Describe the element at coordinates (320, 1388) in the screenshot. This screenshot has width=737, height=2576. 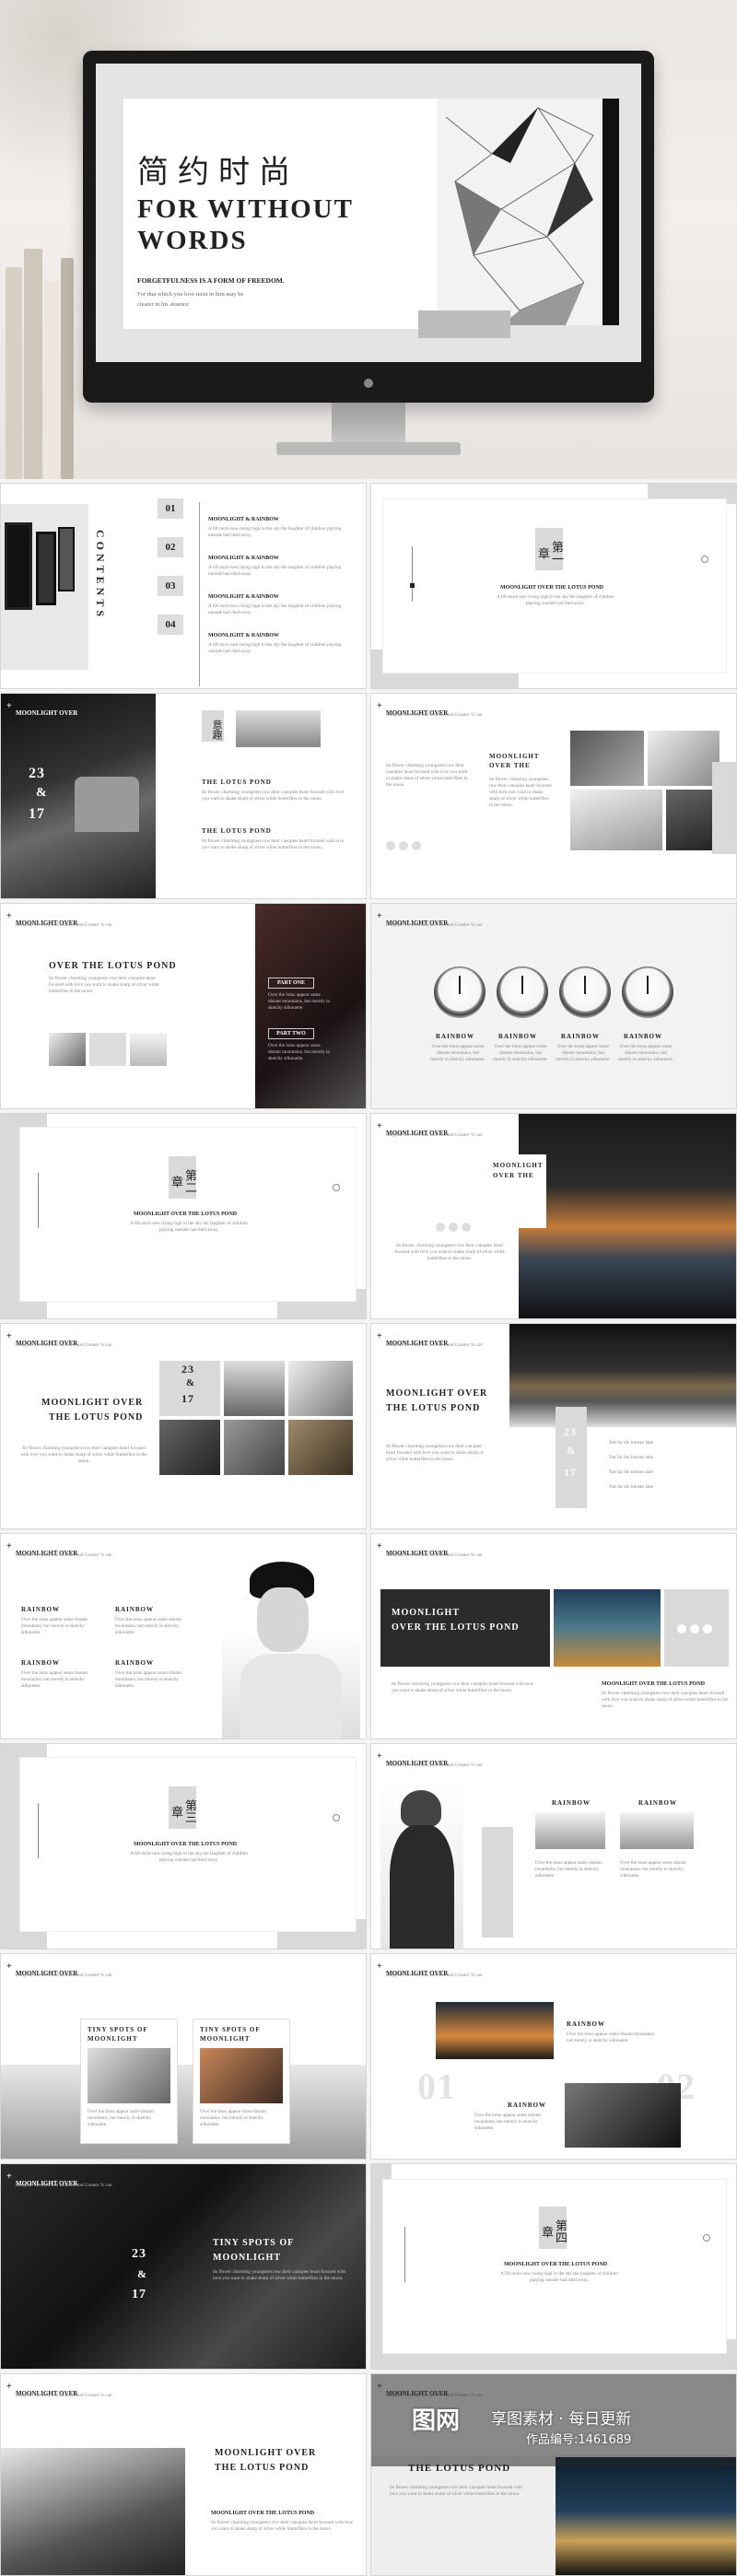
I see `camera-photo` at that location.